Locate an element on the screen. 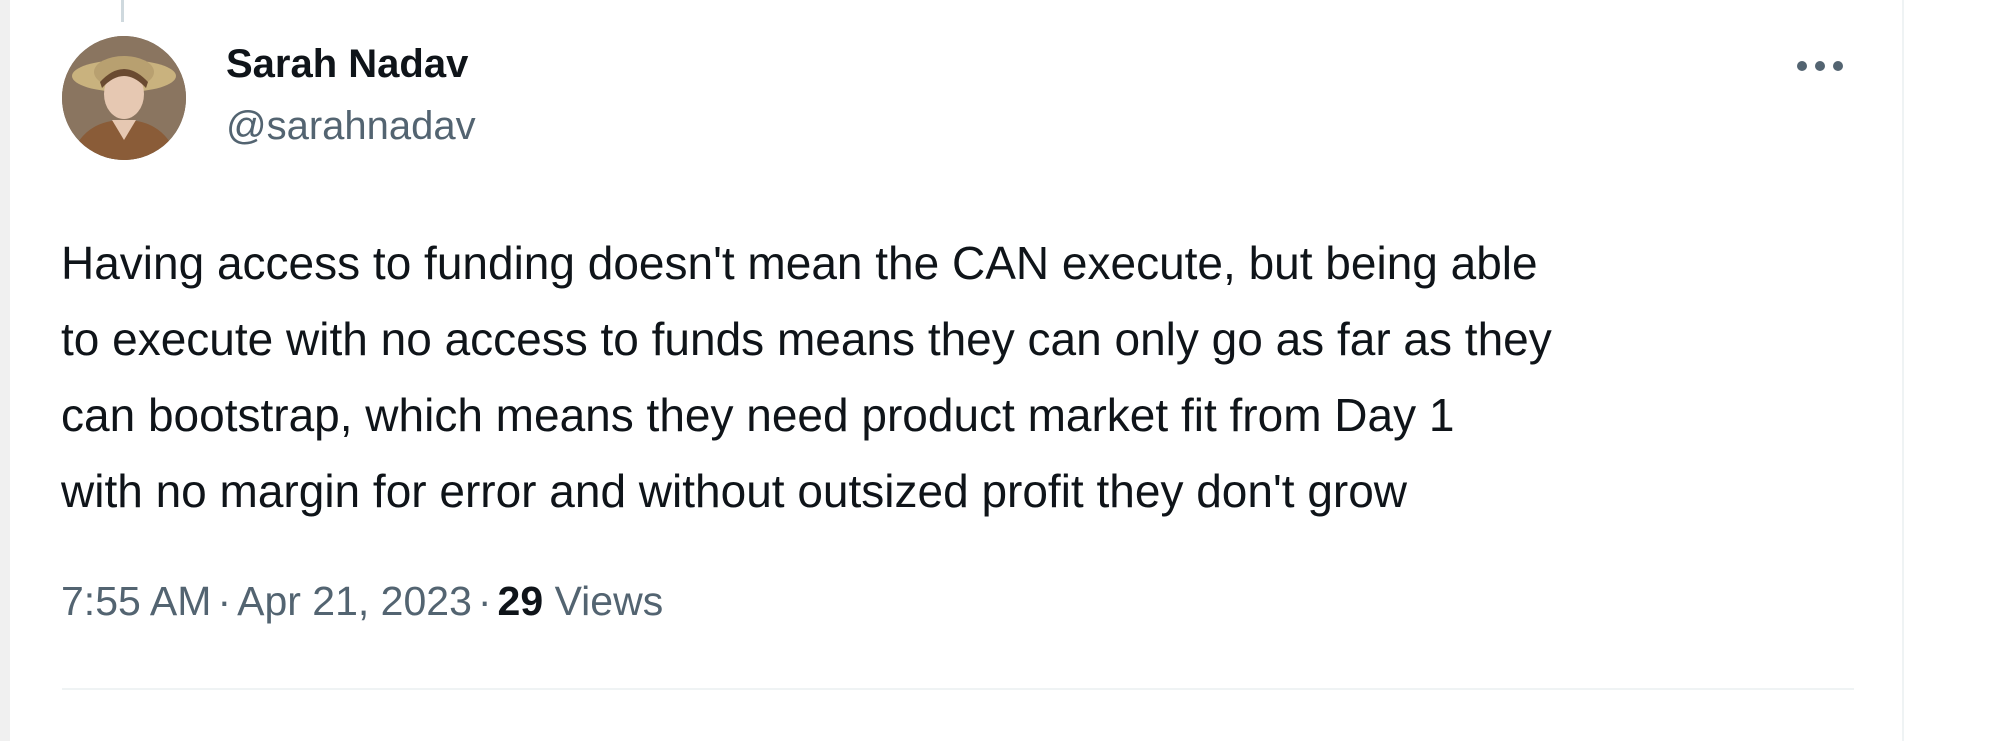 The image size is (2000, 741). user-avatar-icon is located at coordinates (124, 98).